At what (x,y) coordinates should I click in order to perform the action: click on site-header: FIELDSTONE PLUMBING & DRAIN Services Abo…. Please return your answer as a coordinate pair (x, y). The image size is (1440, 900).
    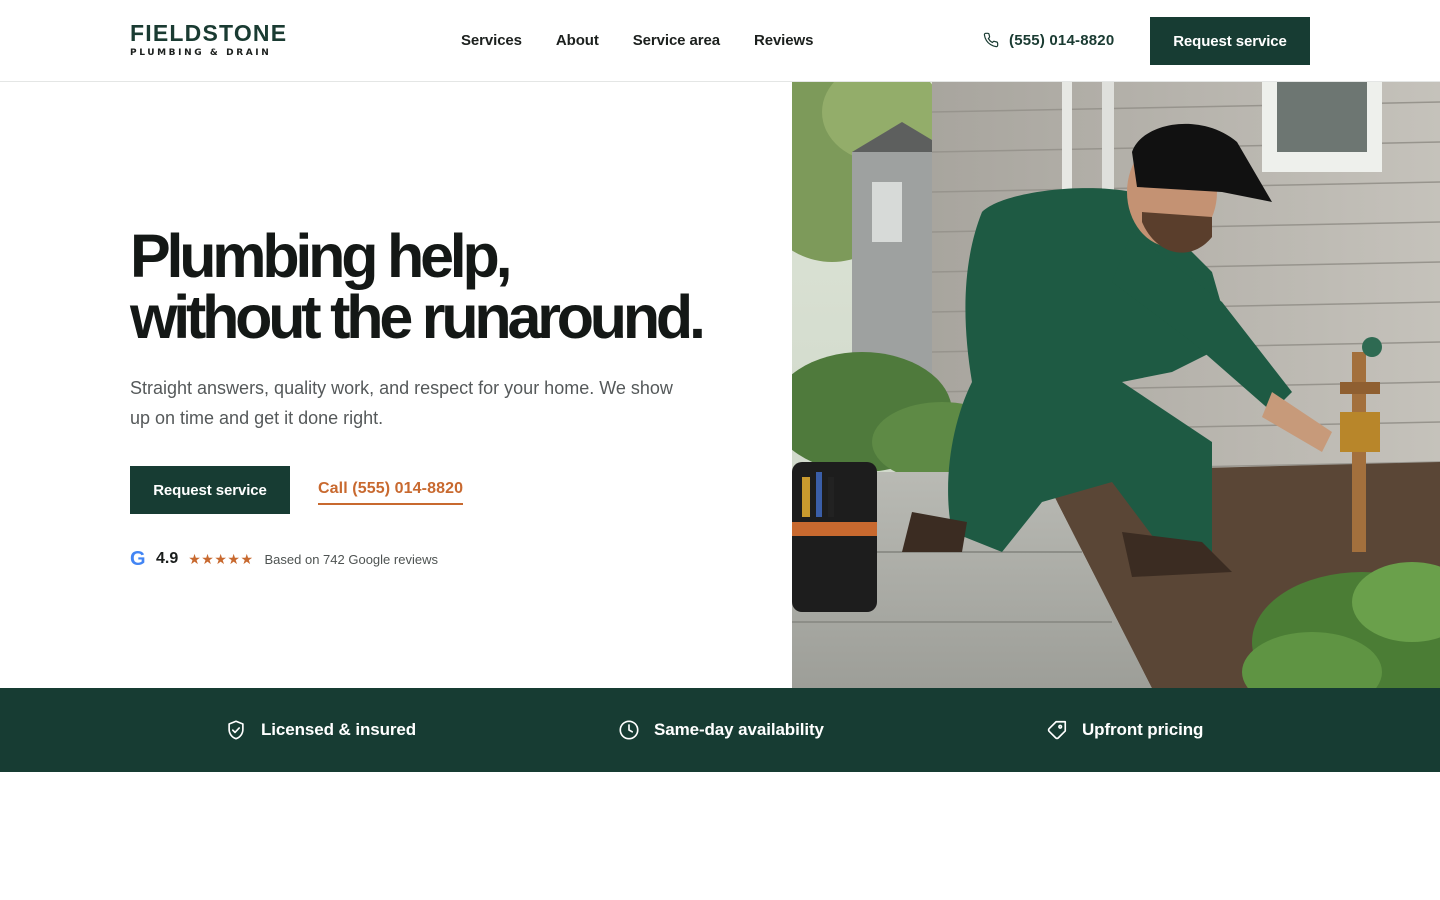
    Looking at the image, I should click on (720, 41).